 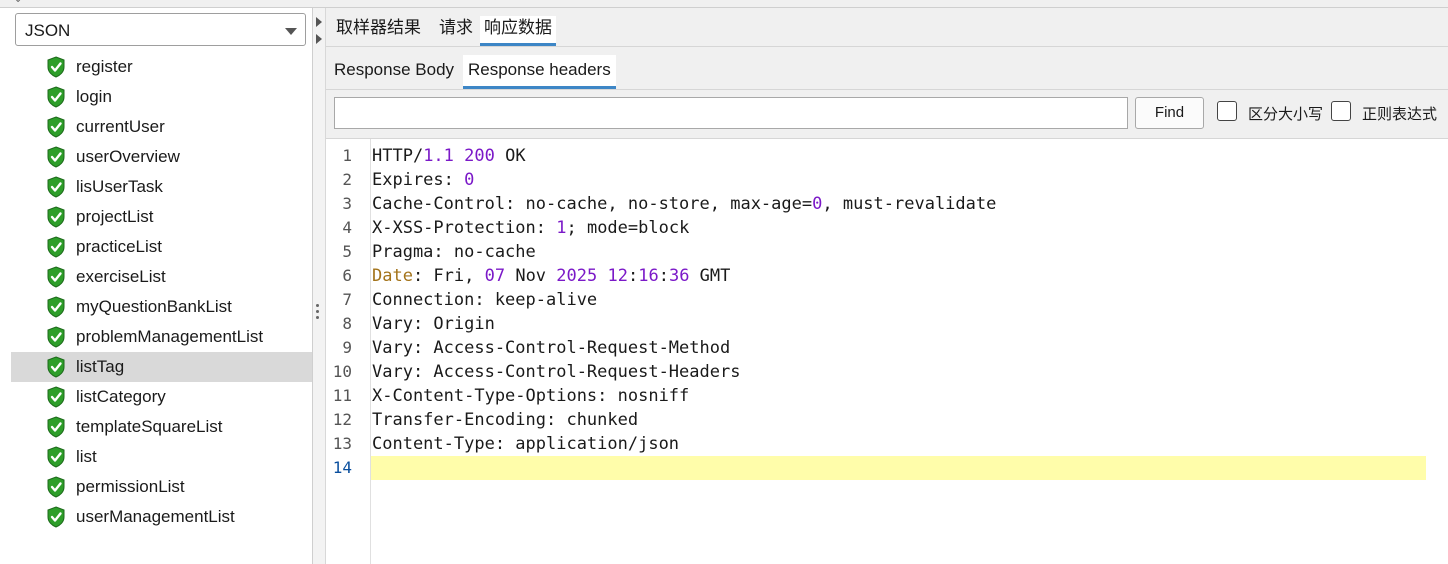 What do you see at coordinates (617, 276) in the screenshot?
I see `code-token: 12` at bounding box center [617, 276].